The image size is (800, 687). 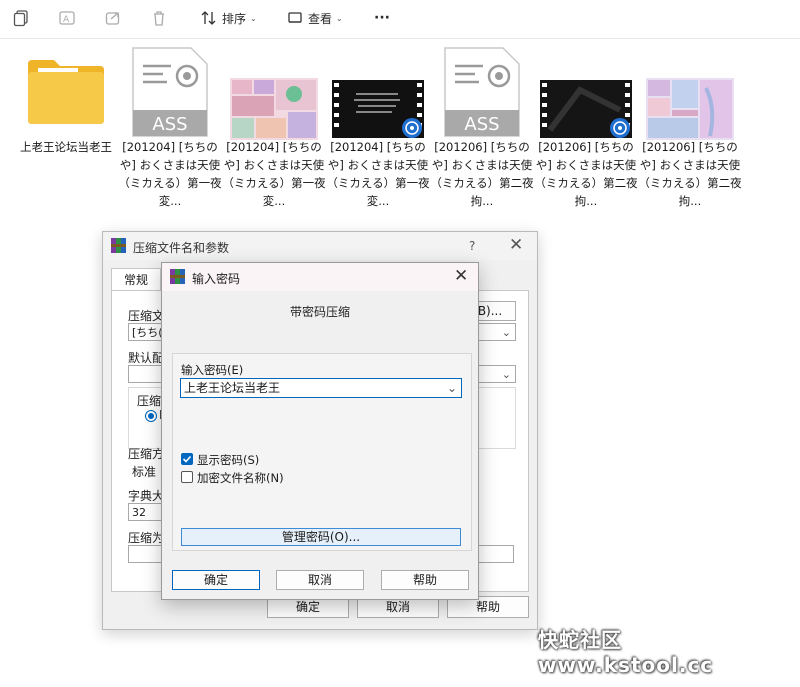 I want to click on dialog-heading: 带密码压缩, so click(x=319, y=312).